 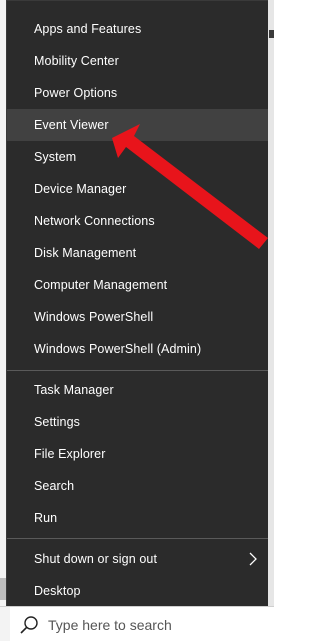 What do you see at coordinates (29, 624) in the screenshot?
I see `search-icon` at bounding box center [29, 624].